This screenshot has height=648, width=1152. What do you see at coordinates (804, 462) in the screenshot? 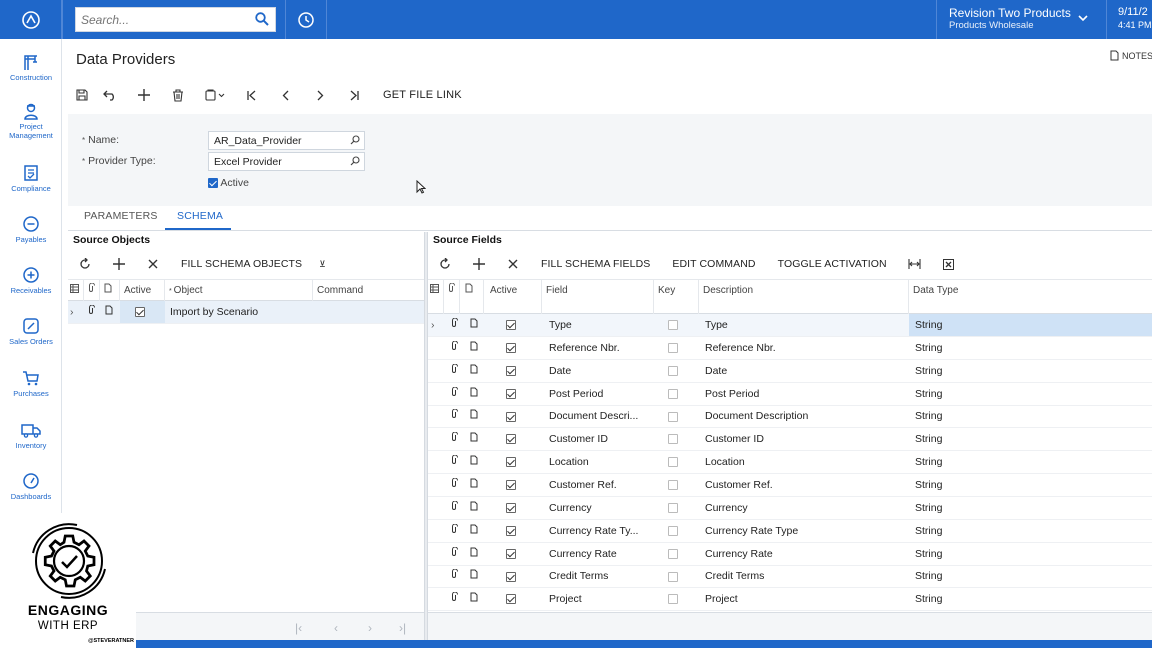
I see `description-cell: Location` at bounding box center [804, 462].